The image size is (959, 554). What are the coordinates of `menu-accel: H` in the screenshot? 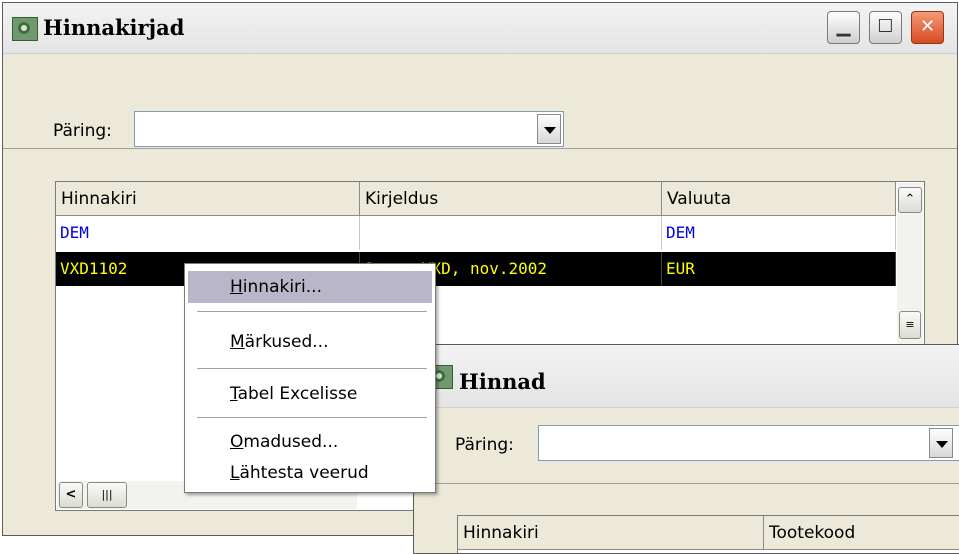 It's located at (236, 287).